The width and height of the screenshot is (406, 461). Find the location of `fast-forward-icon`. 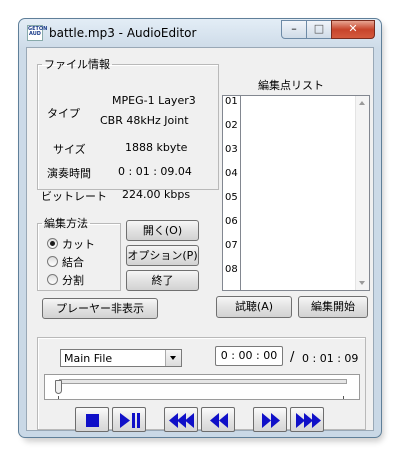

fast-forward-icon is located at coordinates (308, 420).